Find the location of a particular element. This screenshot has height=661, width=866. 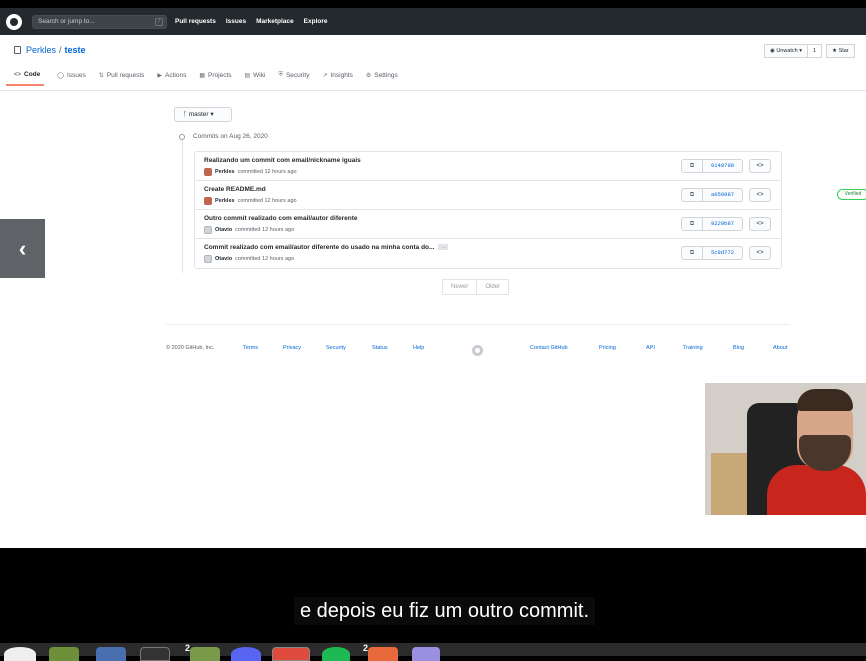

commit-message: Create README.md is located at coordinates (235, 189).